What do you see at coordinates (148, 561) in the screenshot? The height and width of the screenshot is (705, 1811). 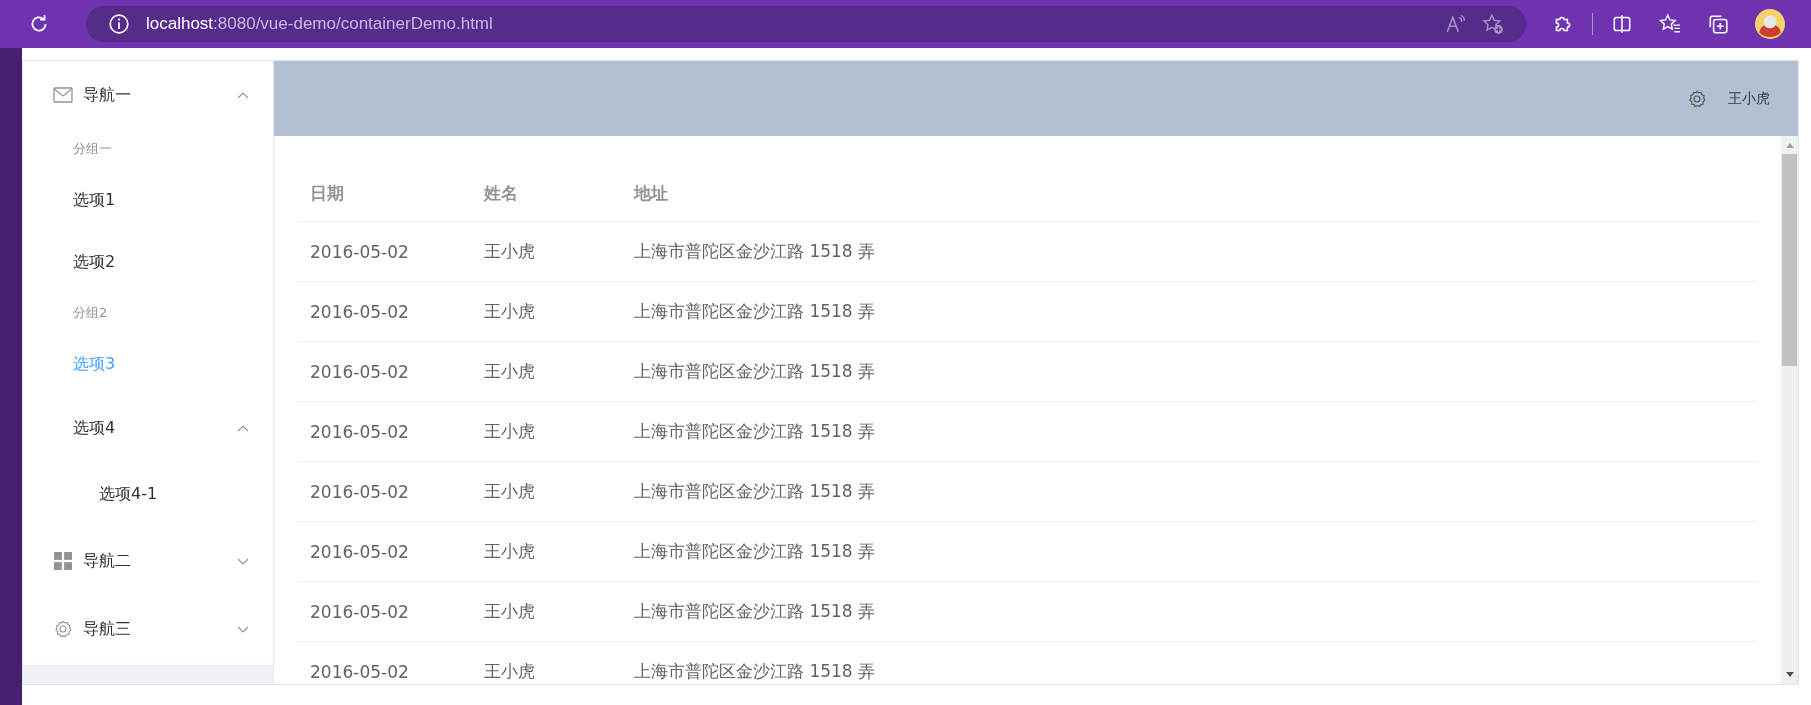 I see `menu-title: 导航二` at bounding box center [148, 561].